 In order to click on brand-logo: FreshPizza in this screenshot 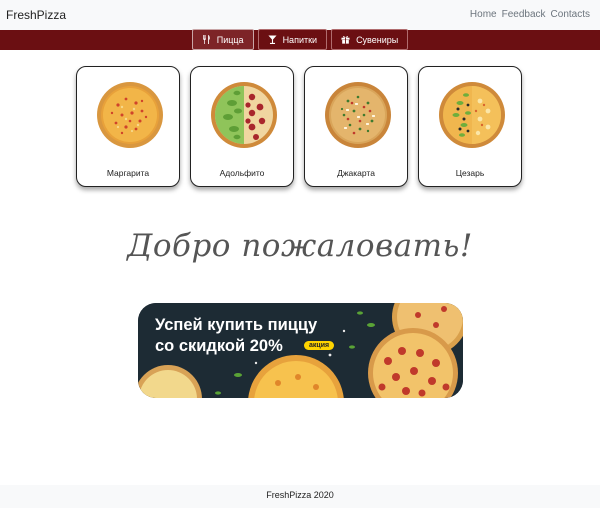, I will do `click(36, 15)`.